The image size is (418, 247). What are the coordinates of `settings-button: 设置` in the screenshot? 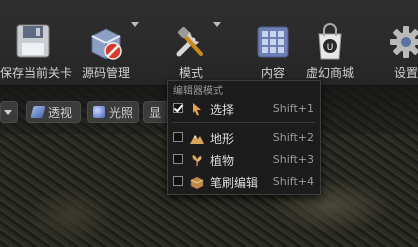 It's located at (402, 52).